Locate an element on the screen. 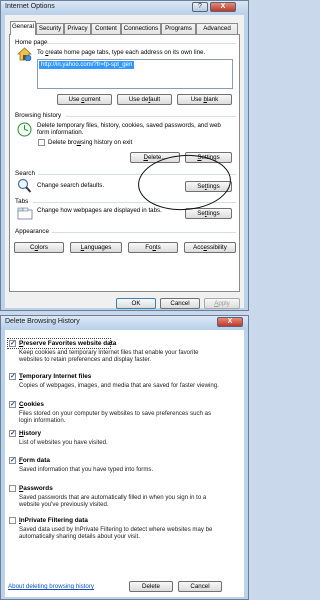  tab-programs: Programs is located at coordinates (178, 28).